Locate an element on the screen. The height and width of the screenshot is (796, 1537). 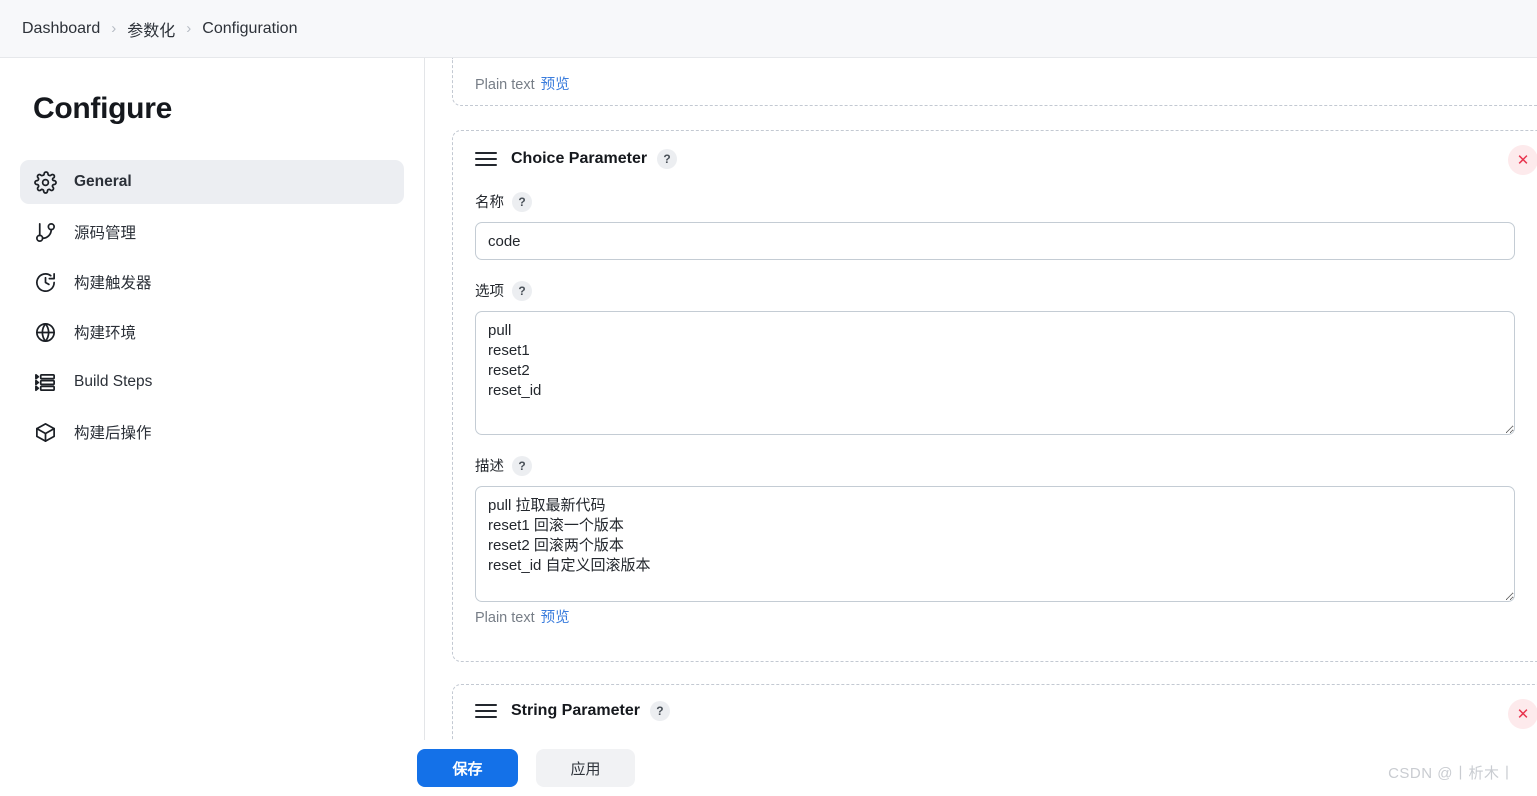
sidebar-item-label: 构建触发器 is located at coordinates (113, 283).